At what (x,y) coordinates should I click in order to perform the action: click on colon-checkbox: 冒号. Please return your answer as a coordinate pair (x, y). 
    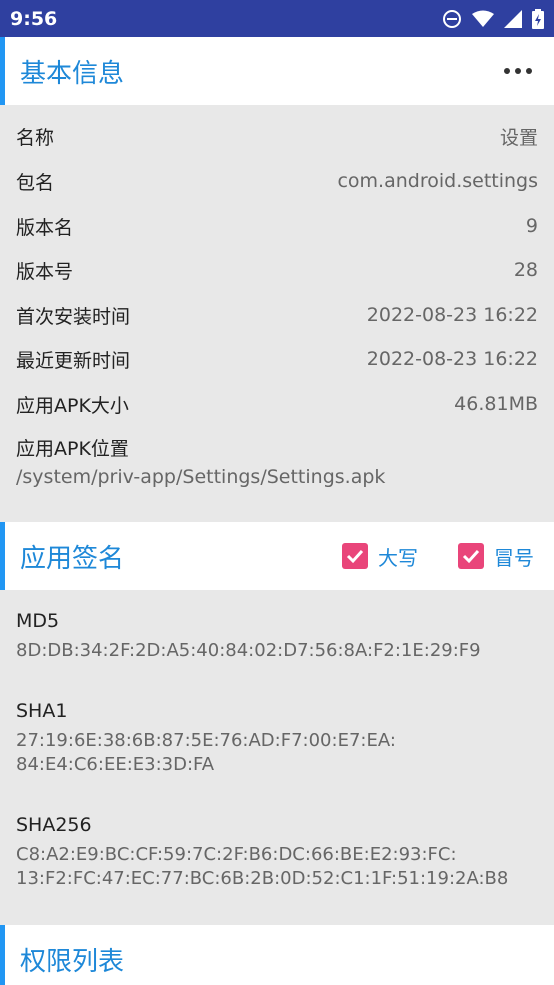
    Looking at the image, I should click on (496, 556).